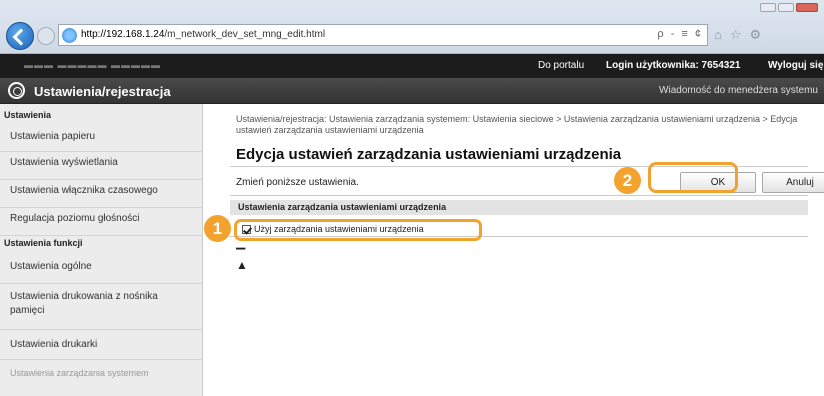 Image resolution: width=824 pixels, height=396 pixels. What do you see at coordinates (768, 7) in the screenshot?
I see `minimize-button` at bounding box center [768, 7].